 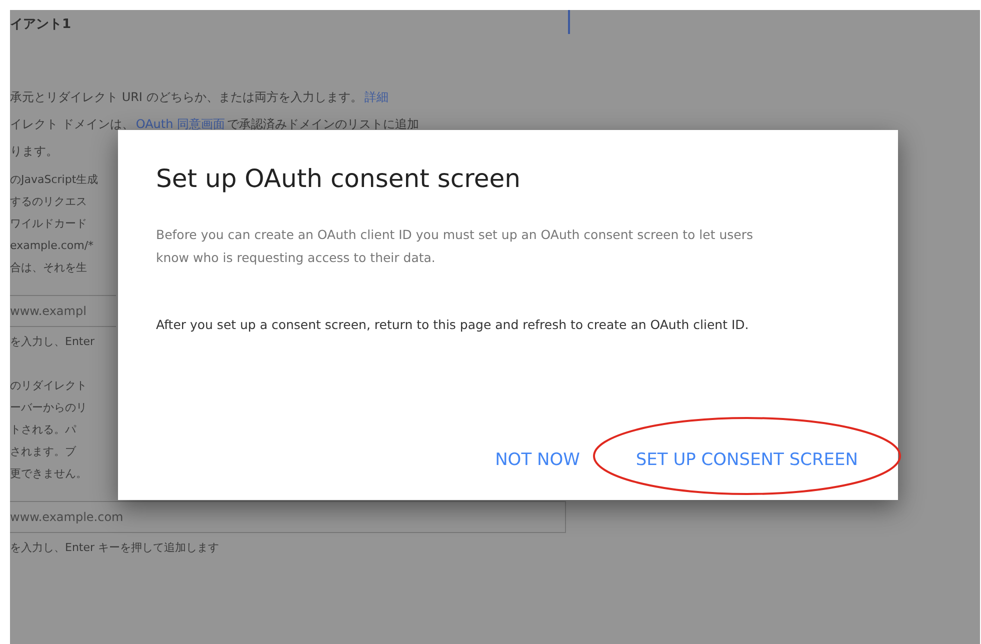 What do you see at coordinates (34, 151) in the screenshot?
I see `help-text: ります。` at bounding box center [34, 151].